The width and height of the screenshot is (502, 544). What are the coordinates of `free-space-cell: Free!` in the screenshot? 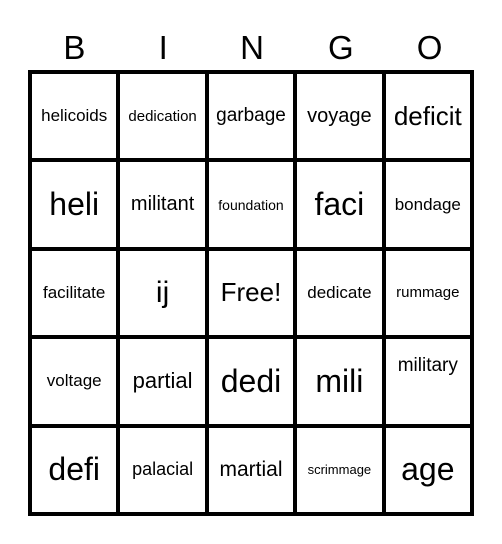 It's located at (251, 293).